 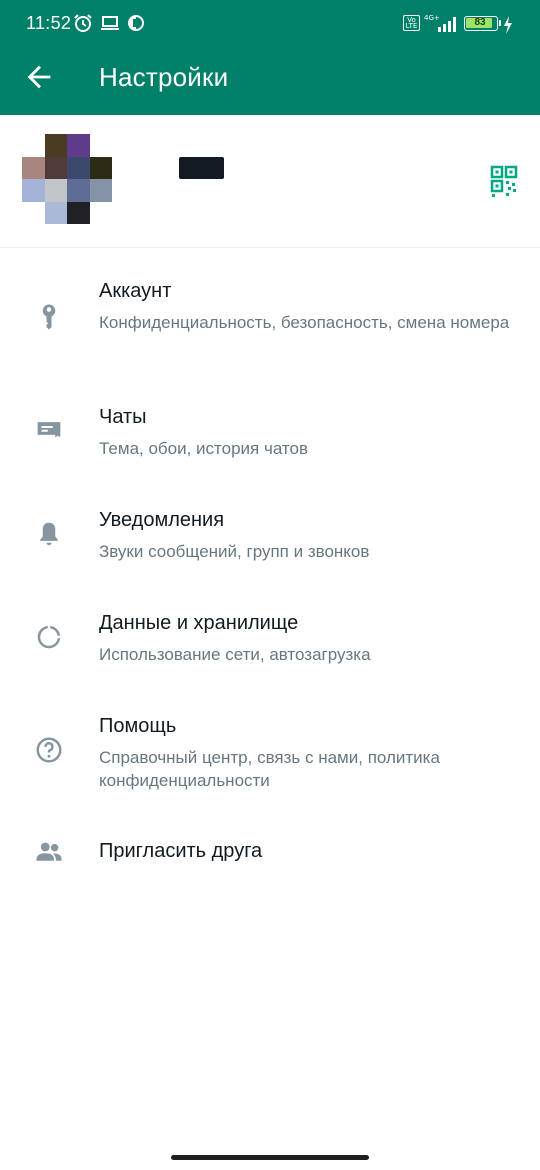 I want to click on data-usage-icon, so click(x=49, y=637).